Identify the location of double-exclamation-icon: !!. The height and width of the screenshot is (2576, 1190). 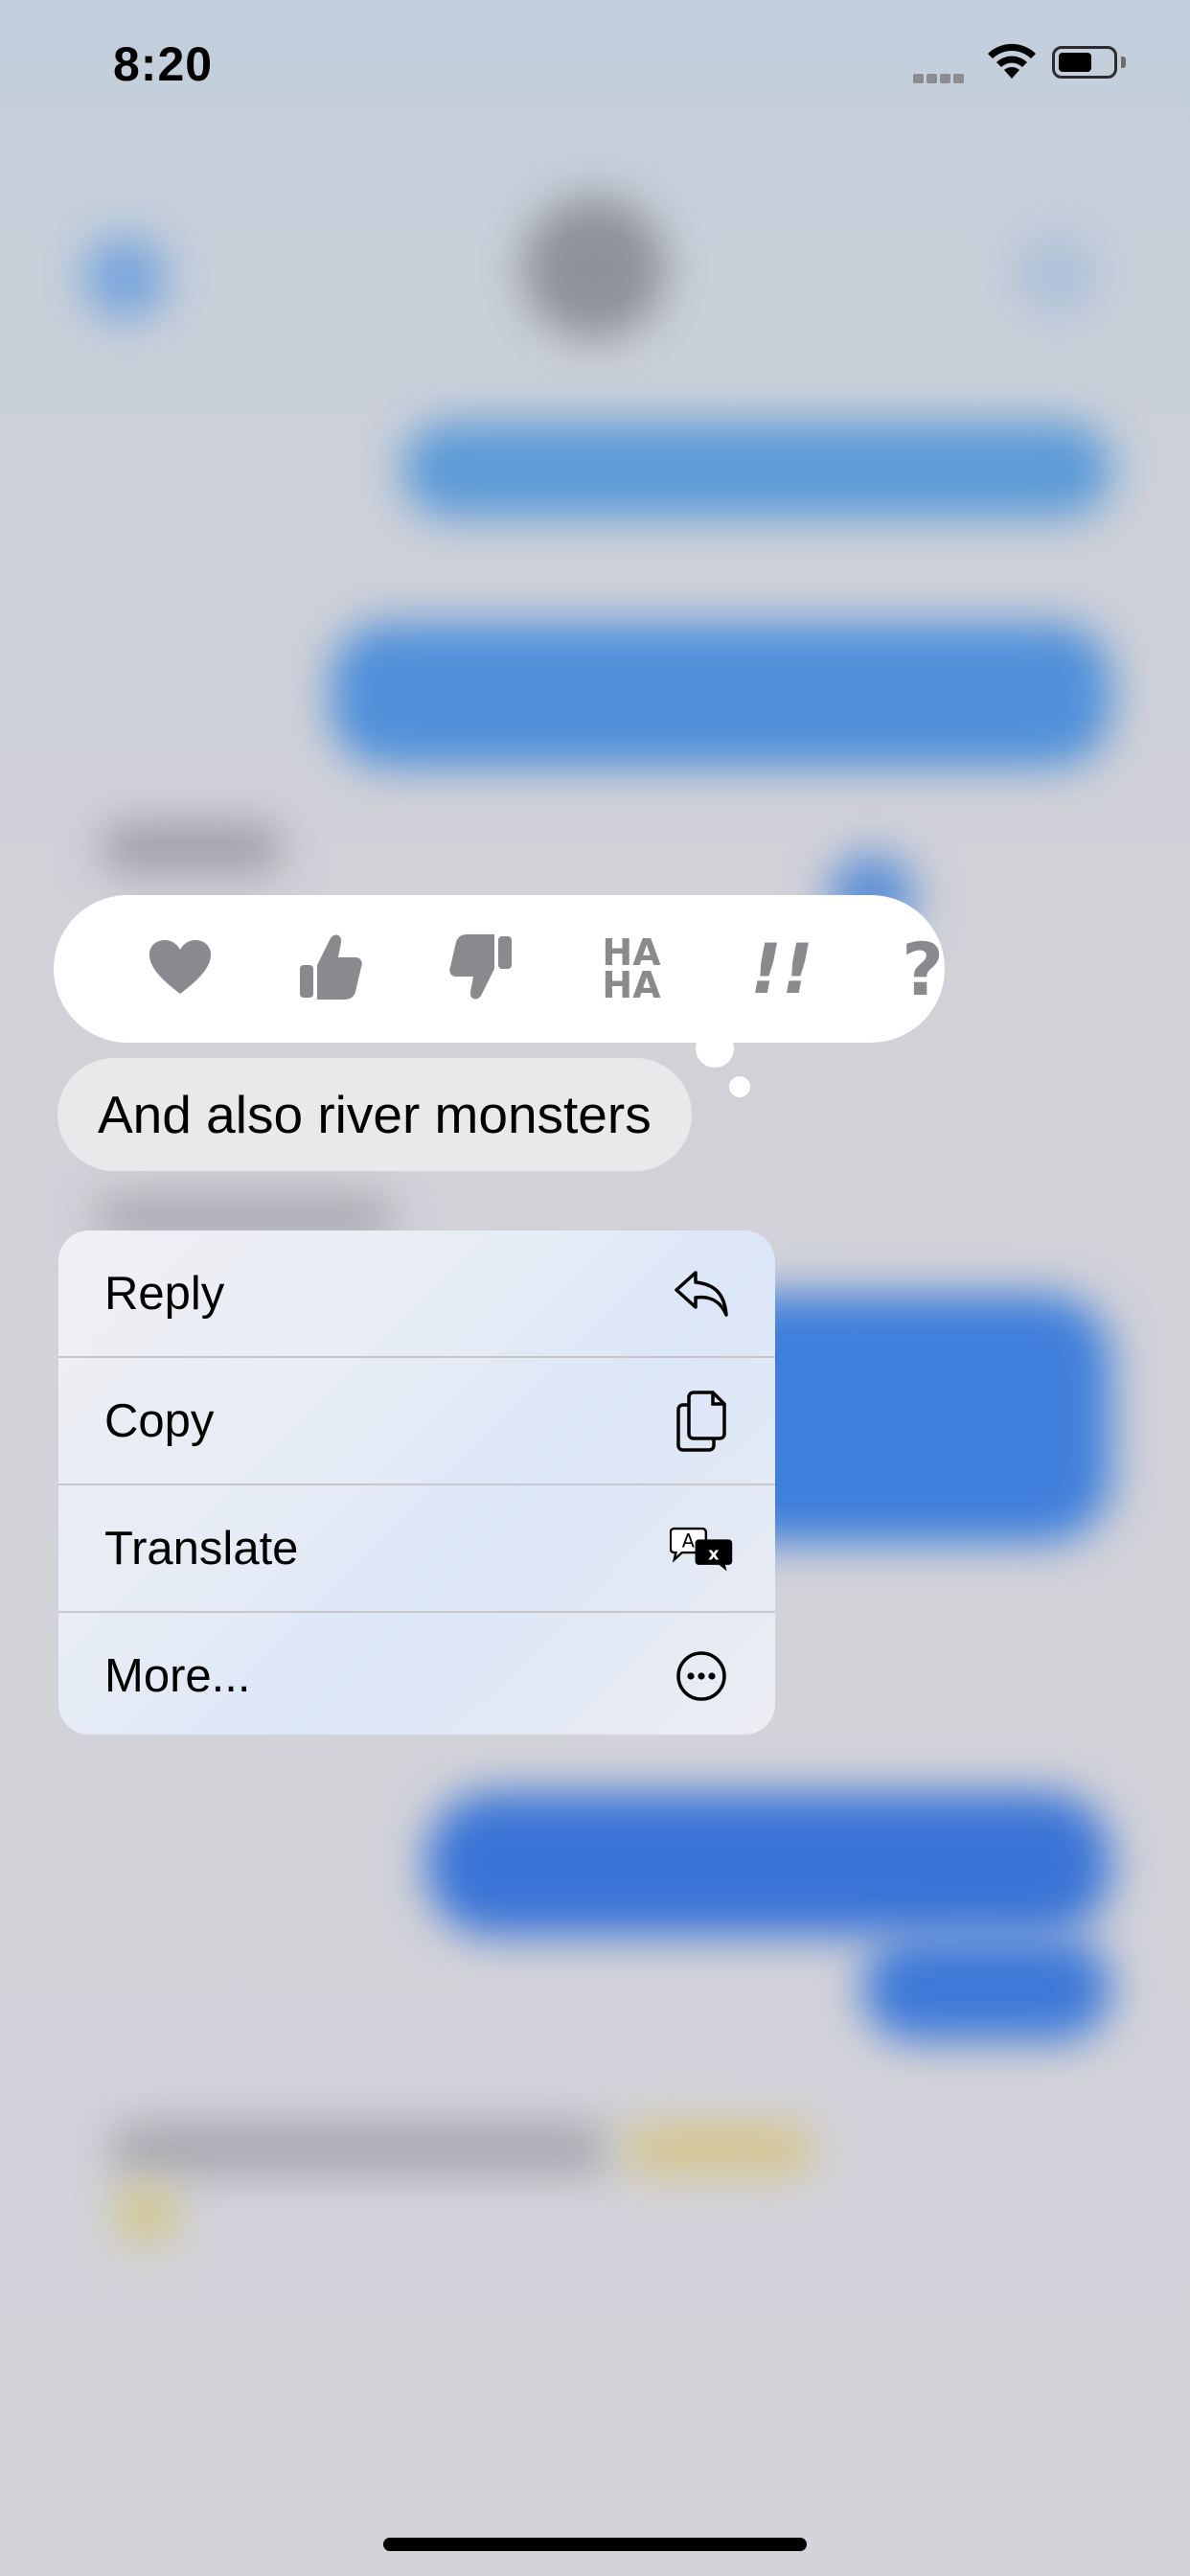
(781, 969).